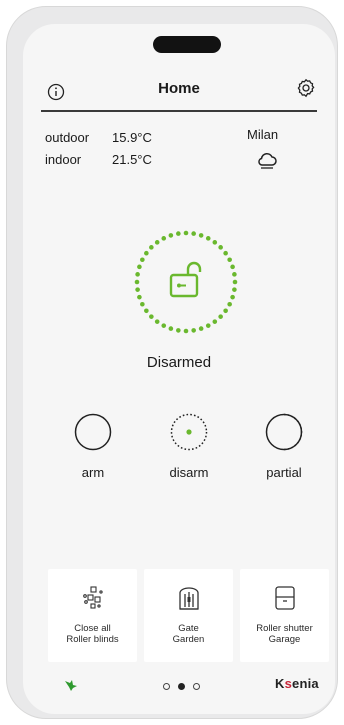 Image resolution: width=344 pixels, height=725 pixels. Describe the element at coordinates (280, 683) in the screenshot. I see `brand-prefix: K` at that location.